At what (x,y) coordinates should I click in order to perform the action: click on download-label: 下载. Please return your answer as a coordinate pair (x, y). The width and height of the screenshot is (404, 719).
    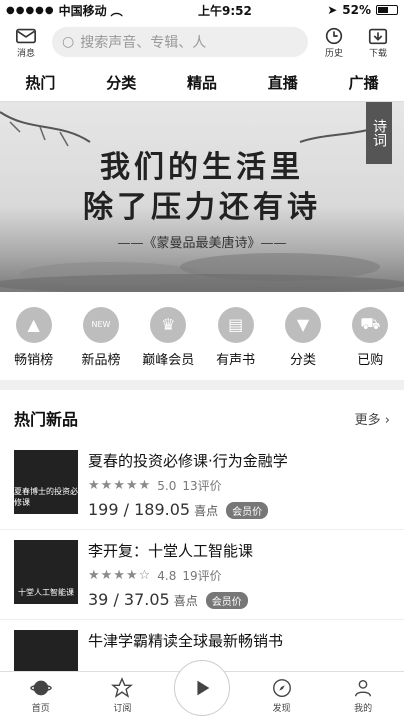
    Looking at the image, I should click on (377, 53).